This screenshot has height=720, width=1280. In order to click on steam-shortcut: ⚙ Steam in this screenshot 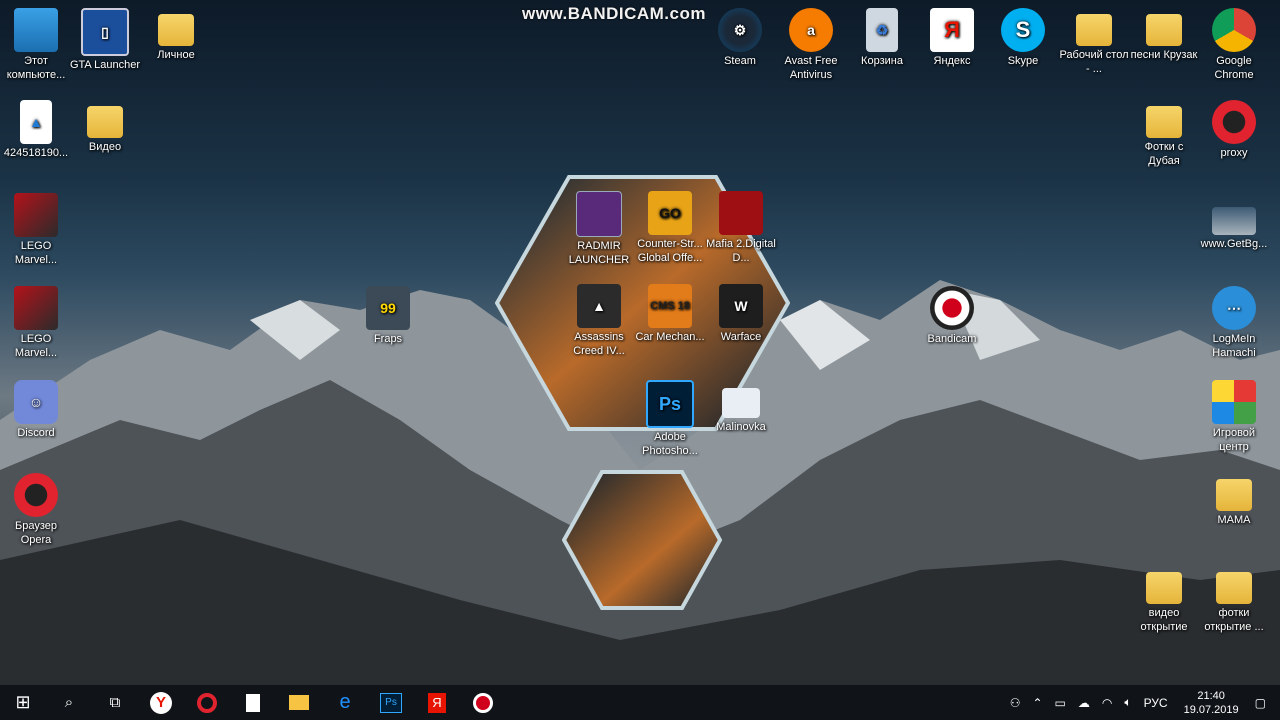, I will do `click(740, 38)`.